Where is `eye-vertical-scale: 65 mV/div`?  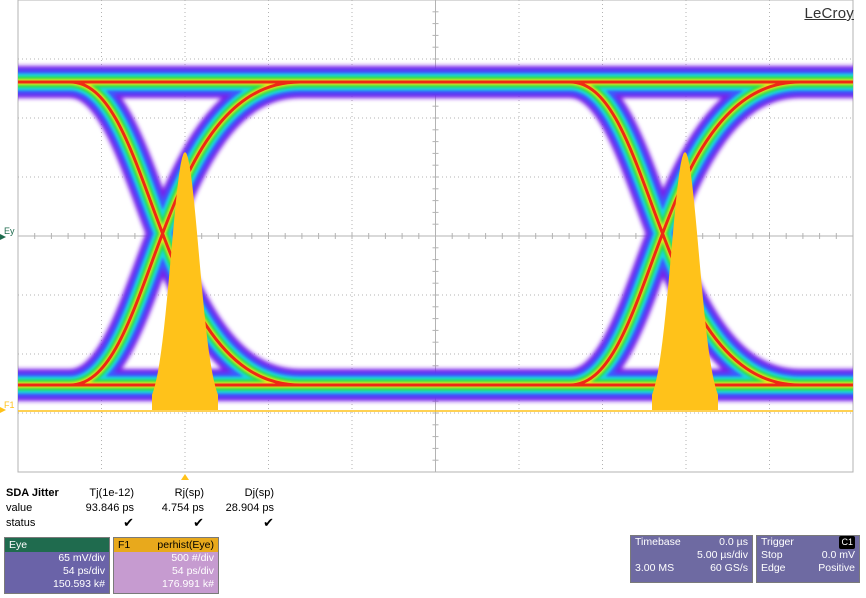 eye-vertical-scale: 65 mV/div is located at coordinates (81, 558).